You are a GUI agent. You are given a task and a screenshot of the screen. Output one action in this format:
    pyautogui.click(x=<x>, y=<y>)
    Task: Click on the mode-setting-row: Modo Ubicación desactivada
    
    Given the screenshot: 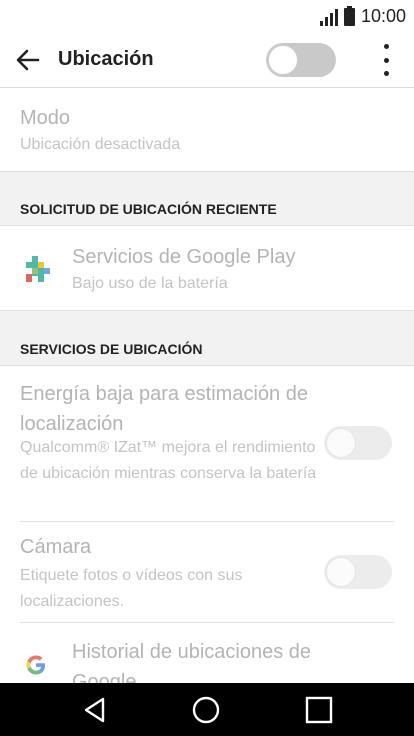 What is the action you would take?
    pyautogui.click(x=207, y=130)
    